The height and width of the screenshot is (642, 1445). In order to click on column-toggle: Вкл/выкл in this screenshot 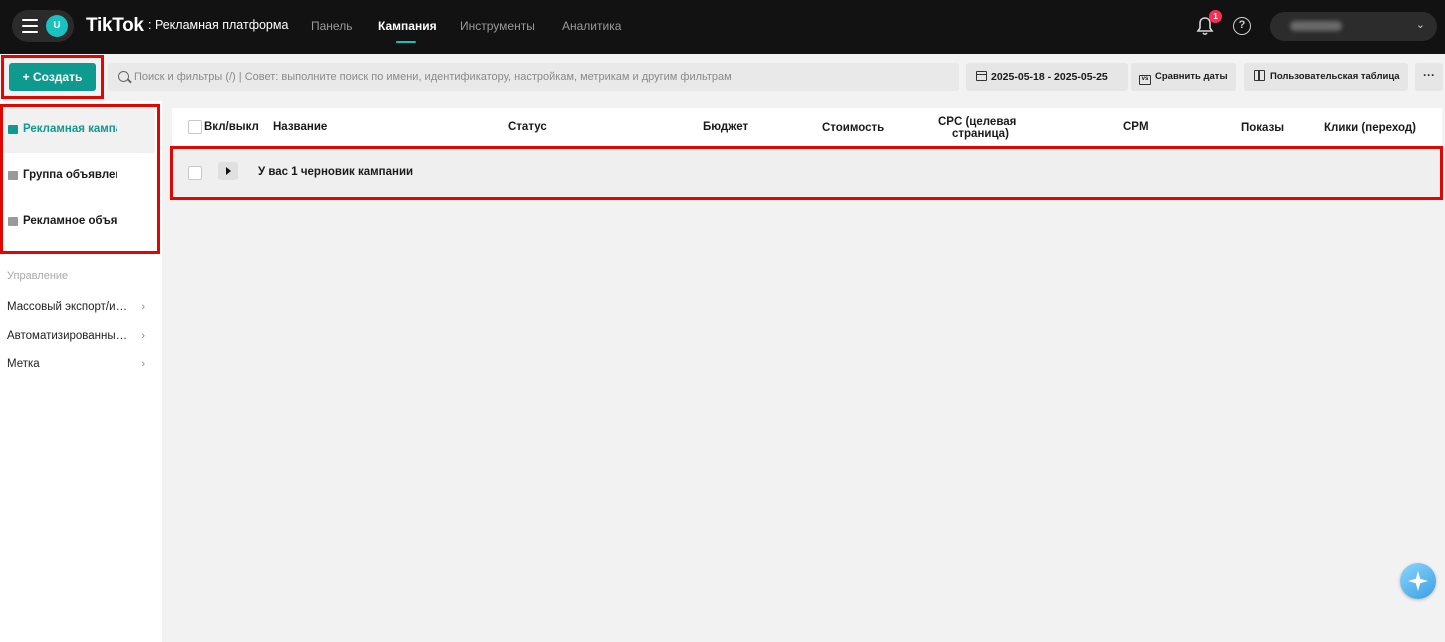, I will do `click(231, 127)`.